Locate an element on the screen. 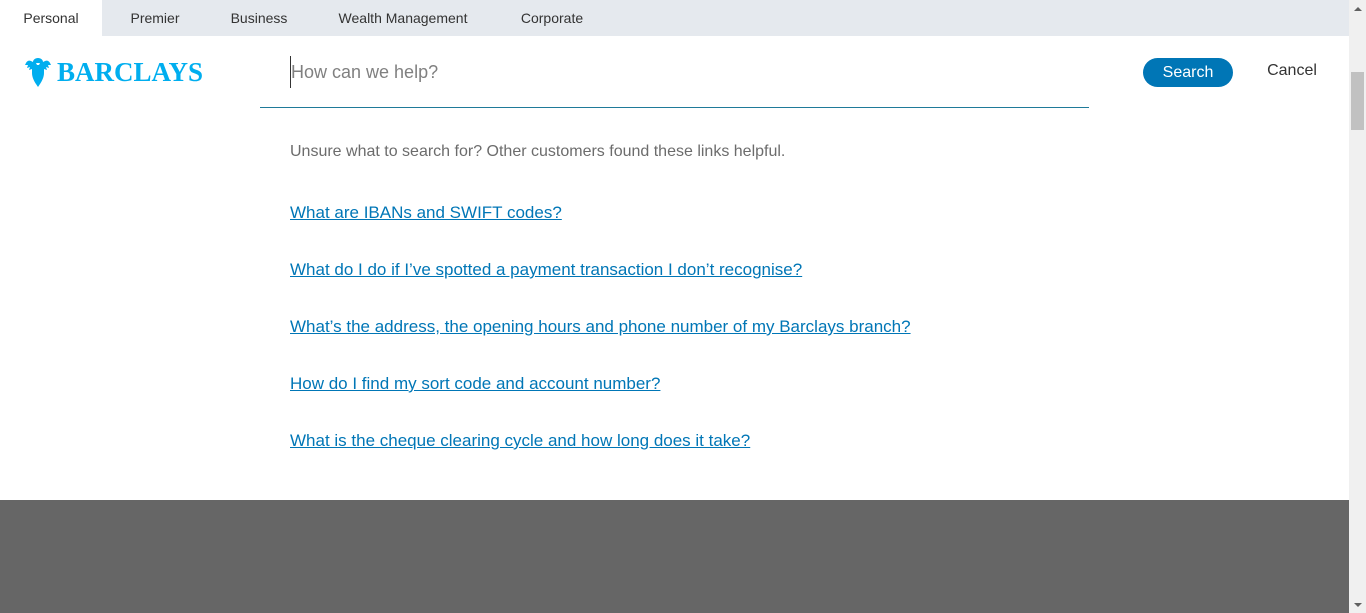 The width and height of the screenshot is (1366, 613). search-bar is located at coordinates (674, 79).